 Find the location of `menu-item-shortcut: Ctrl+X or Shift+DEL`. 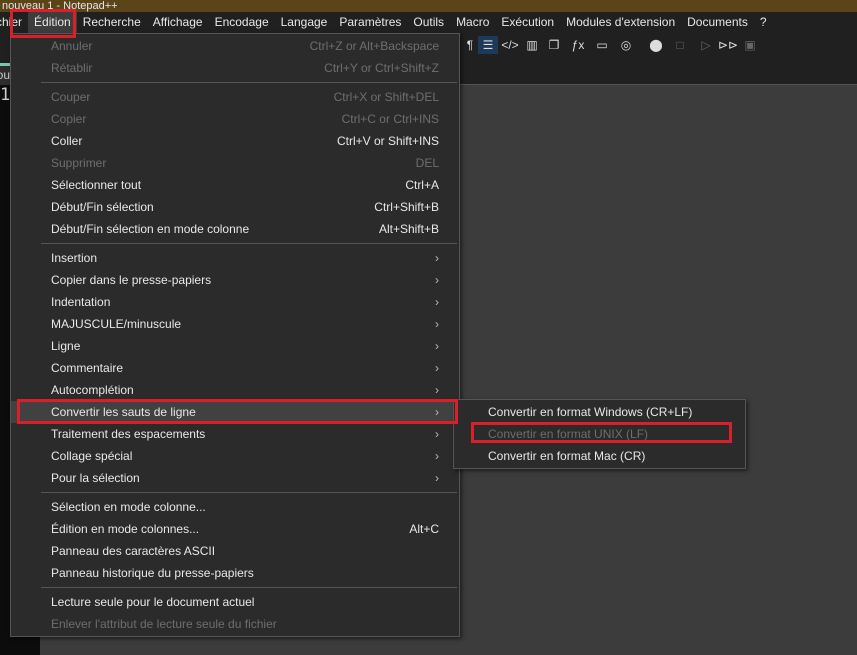

menu-item-shortcut: Ctrl+X or Shift+DEL is located at coordinates (386, 97).